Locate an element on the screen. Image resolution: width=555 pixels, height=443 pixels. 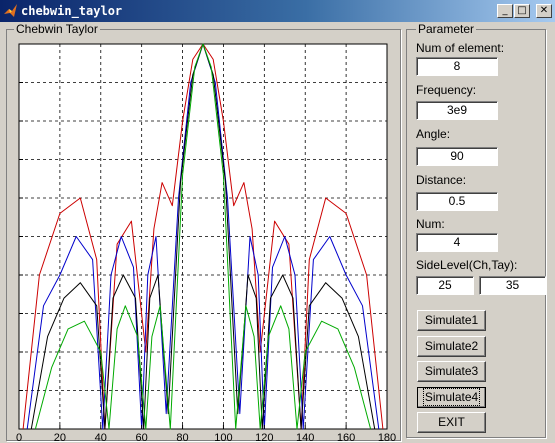
x-tick-label: 120 is located at coordinates (264, 437).